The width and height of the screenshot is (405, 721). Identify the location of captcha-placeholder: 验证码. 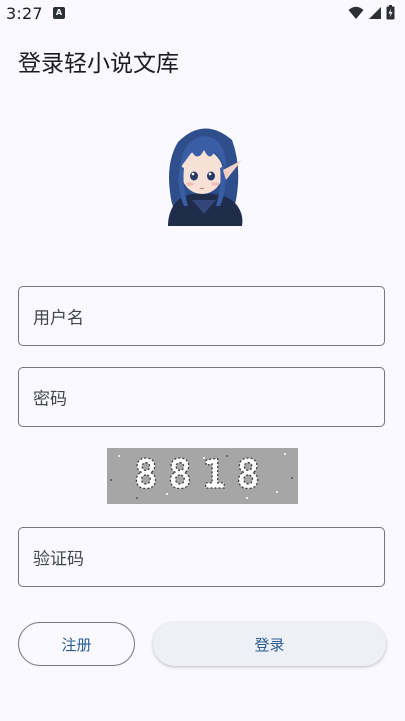
(58, 559).